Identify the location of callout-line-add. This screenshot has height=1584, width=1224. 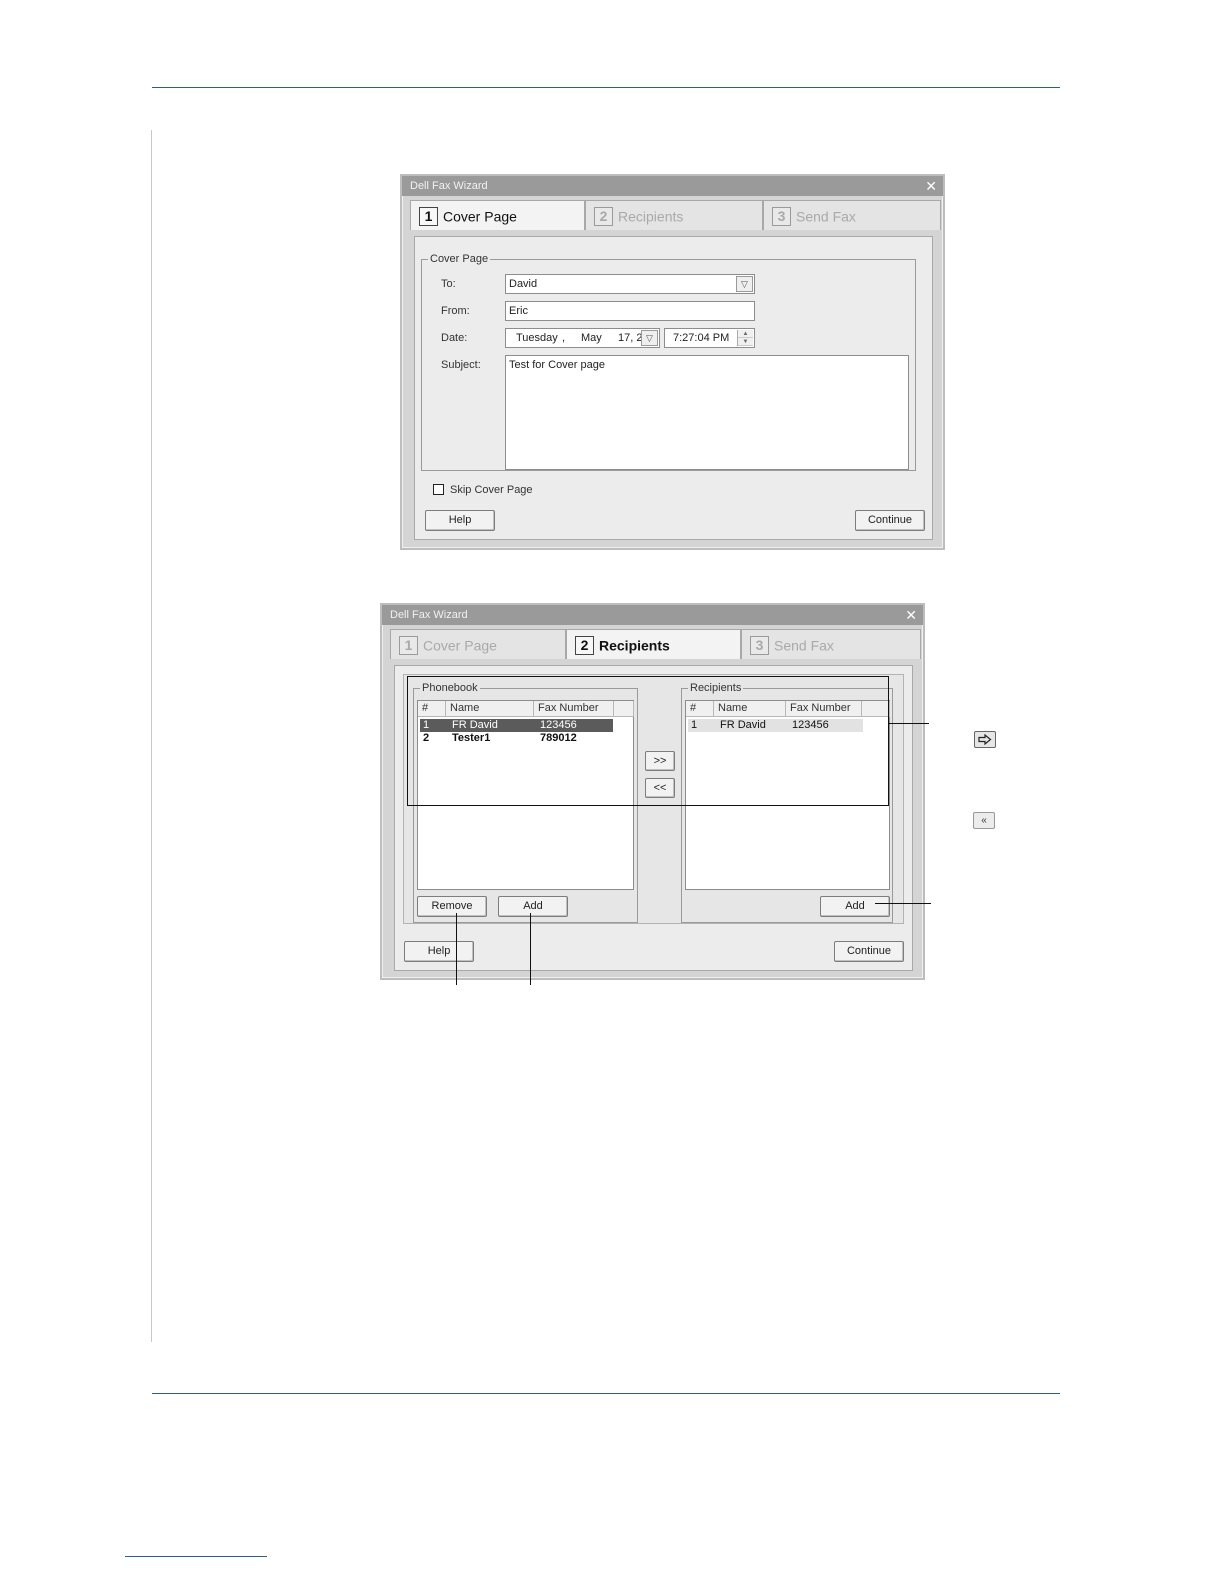
(903, 903).